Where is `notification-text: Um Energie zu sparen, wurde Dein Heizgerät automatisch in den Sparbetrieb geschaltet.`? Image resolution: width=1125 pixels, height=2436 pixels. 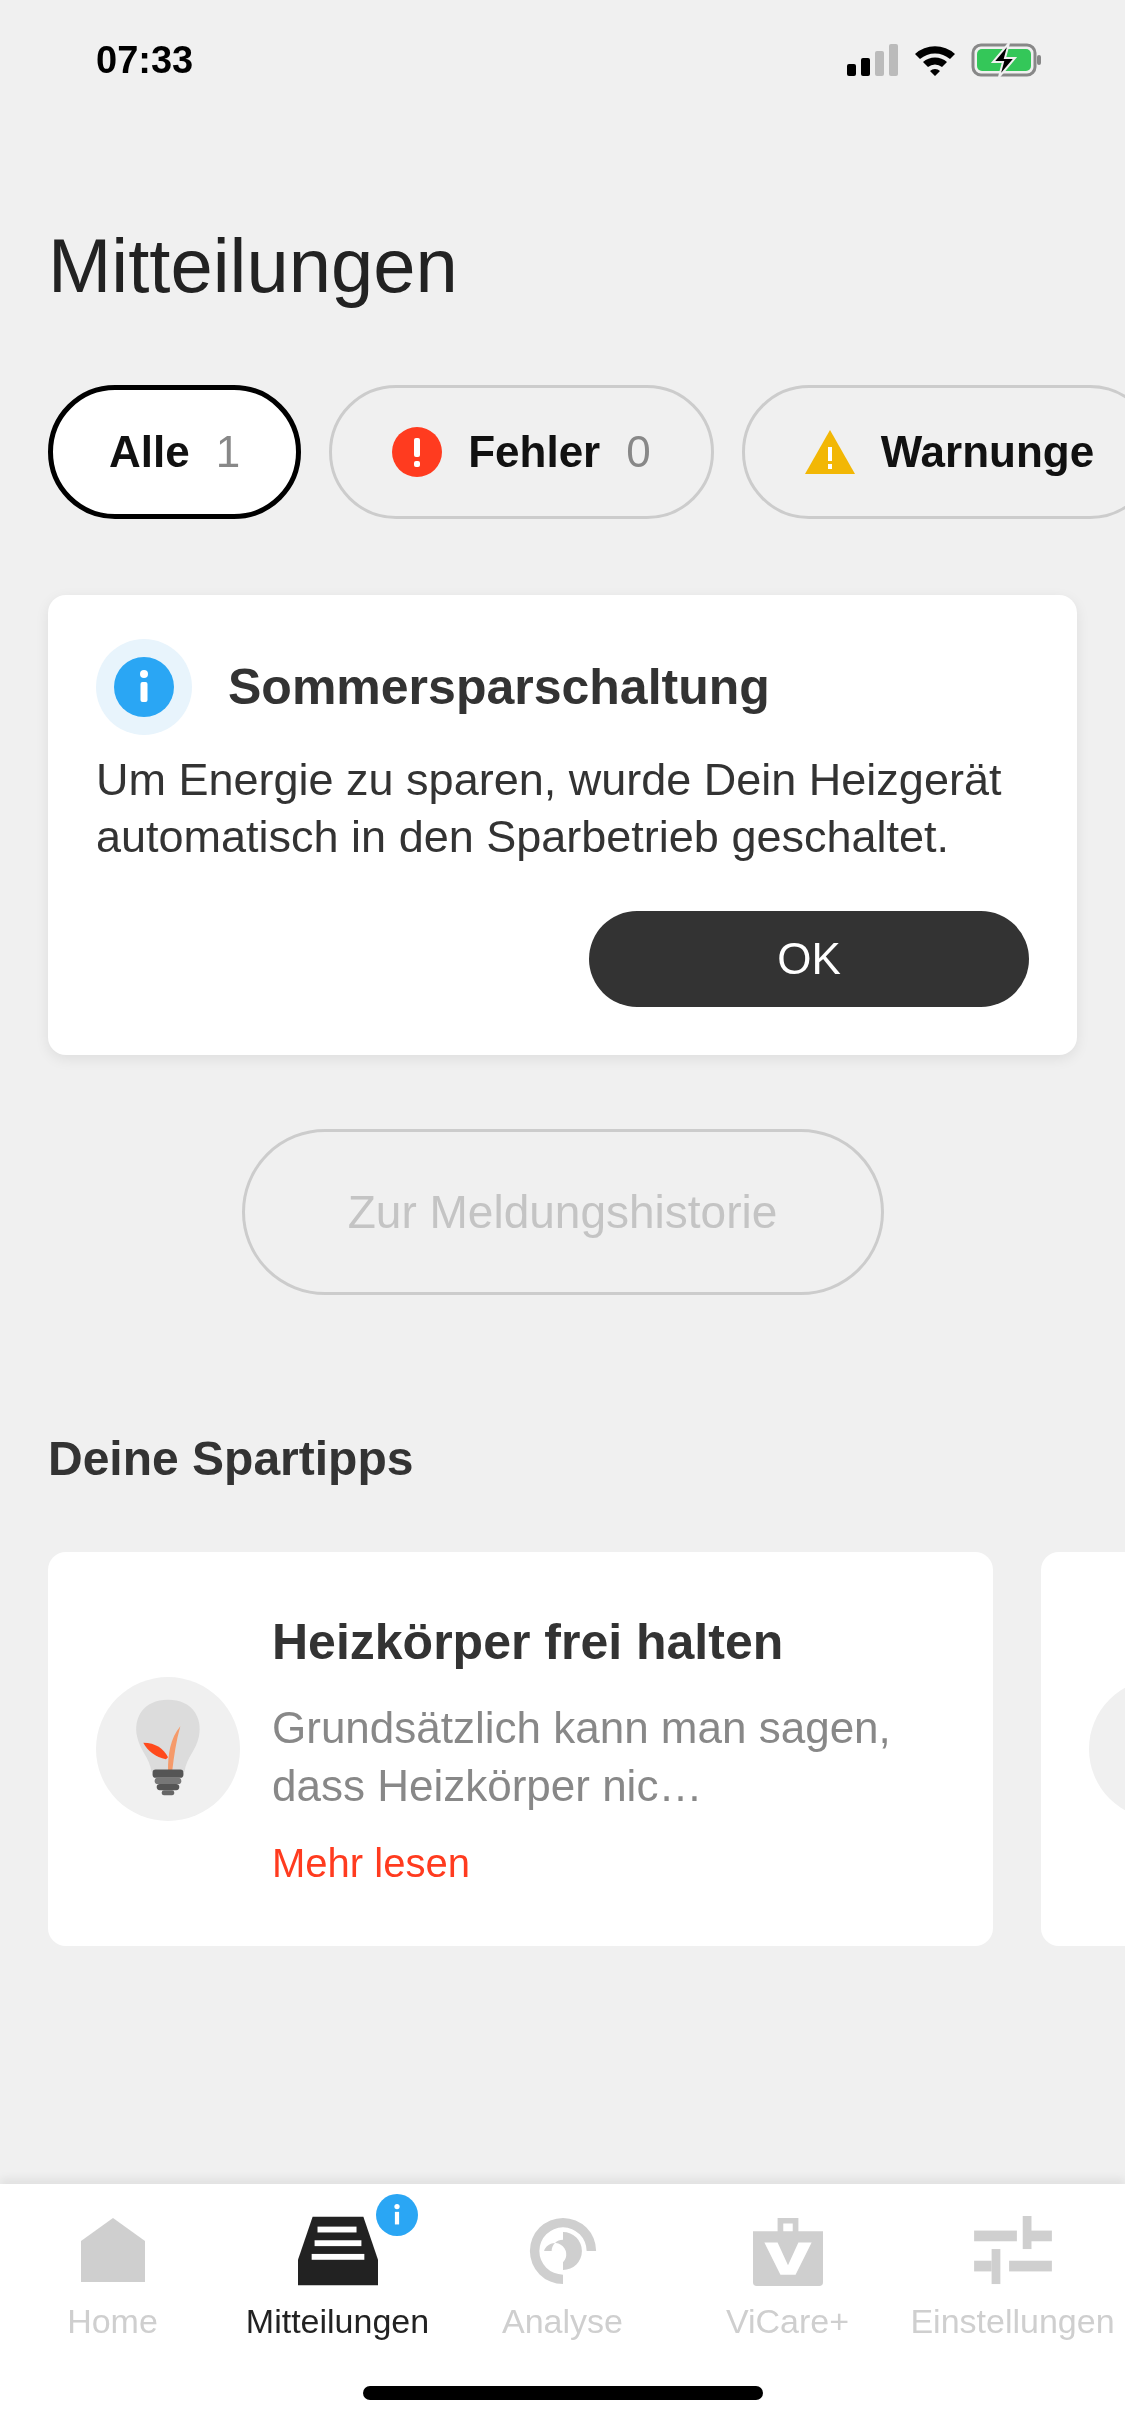 notification-text: Um Energie zu sparen, wurde Dein Heizgerät automatisch in den Sparbetrieb geschaltet. is located at coordinates (549, 809).